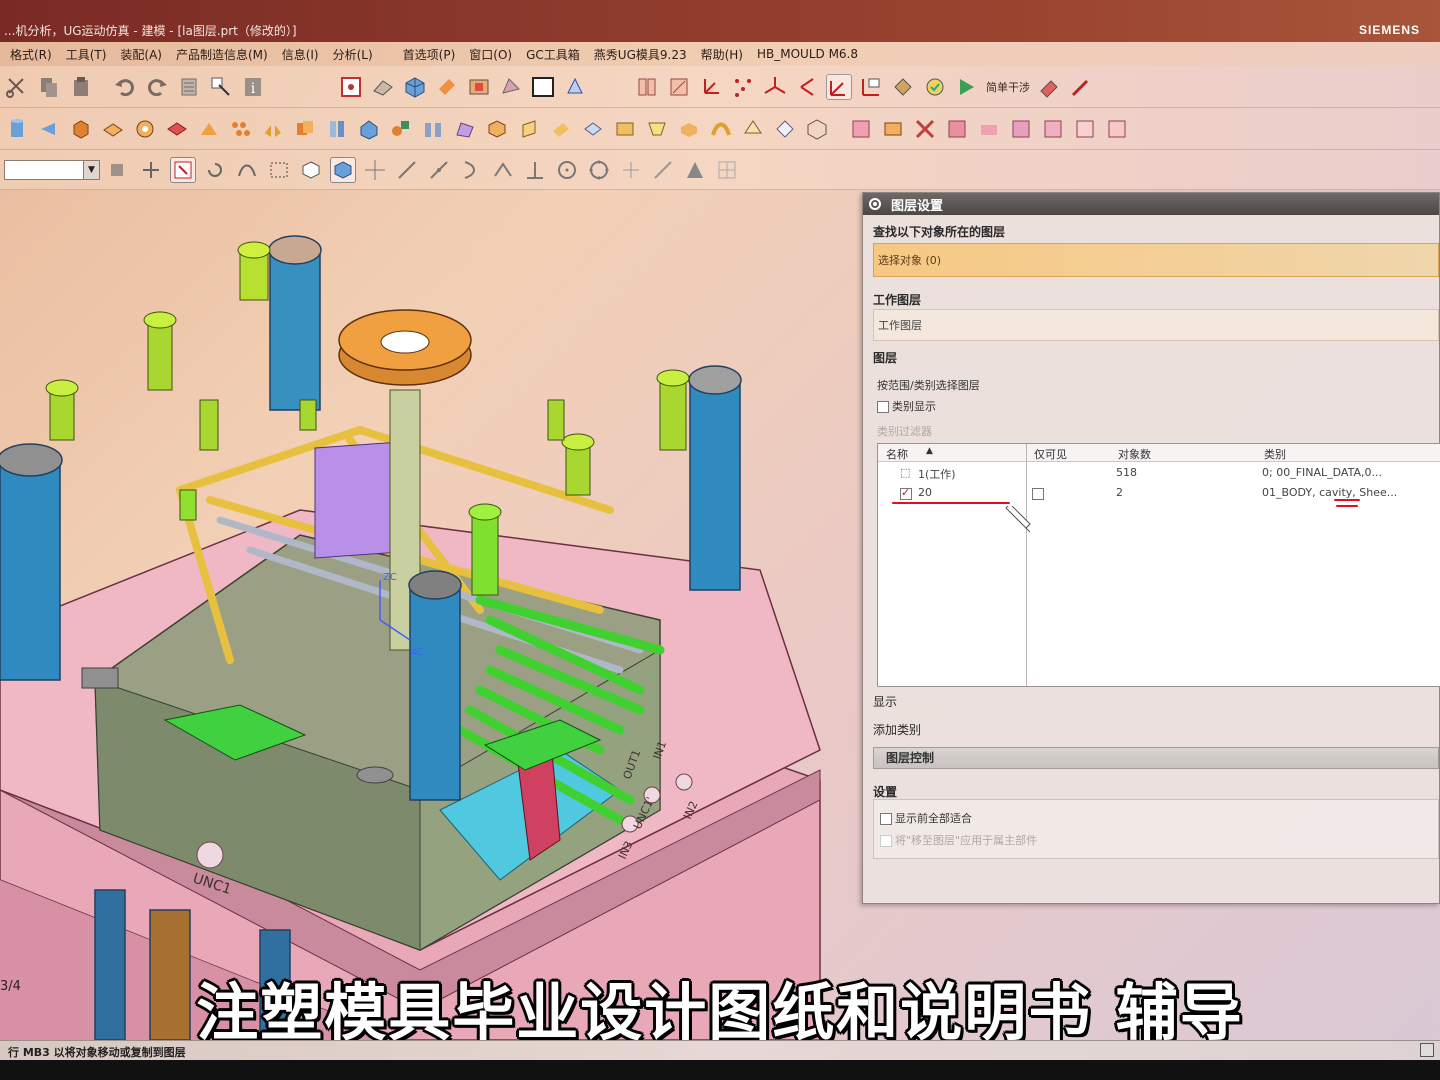 This screenshot has height=1080, width=1440. What do you see at coordinates (893, 129) in the screenshot?
I see `mold-base-icon` at bounding box center [893, 129].